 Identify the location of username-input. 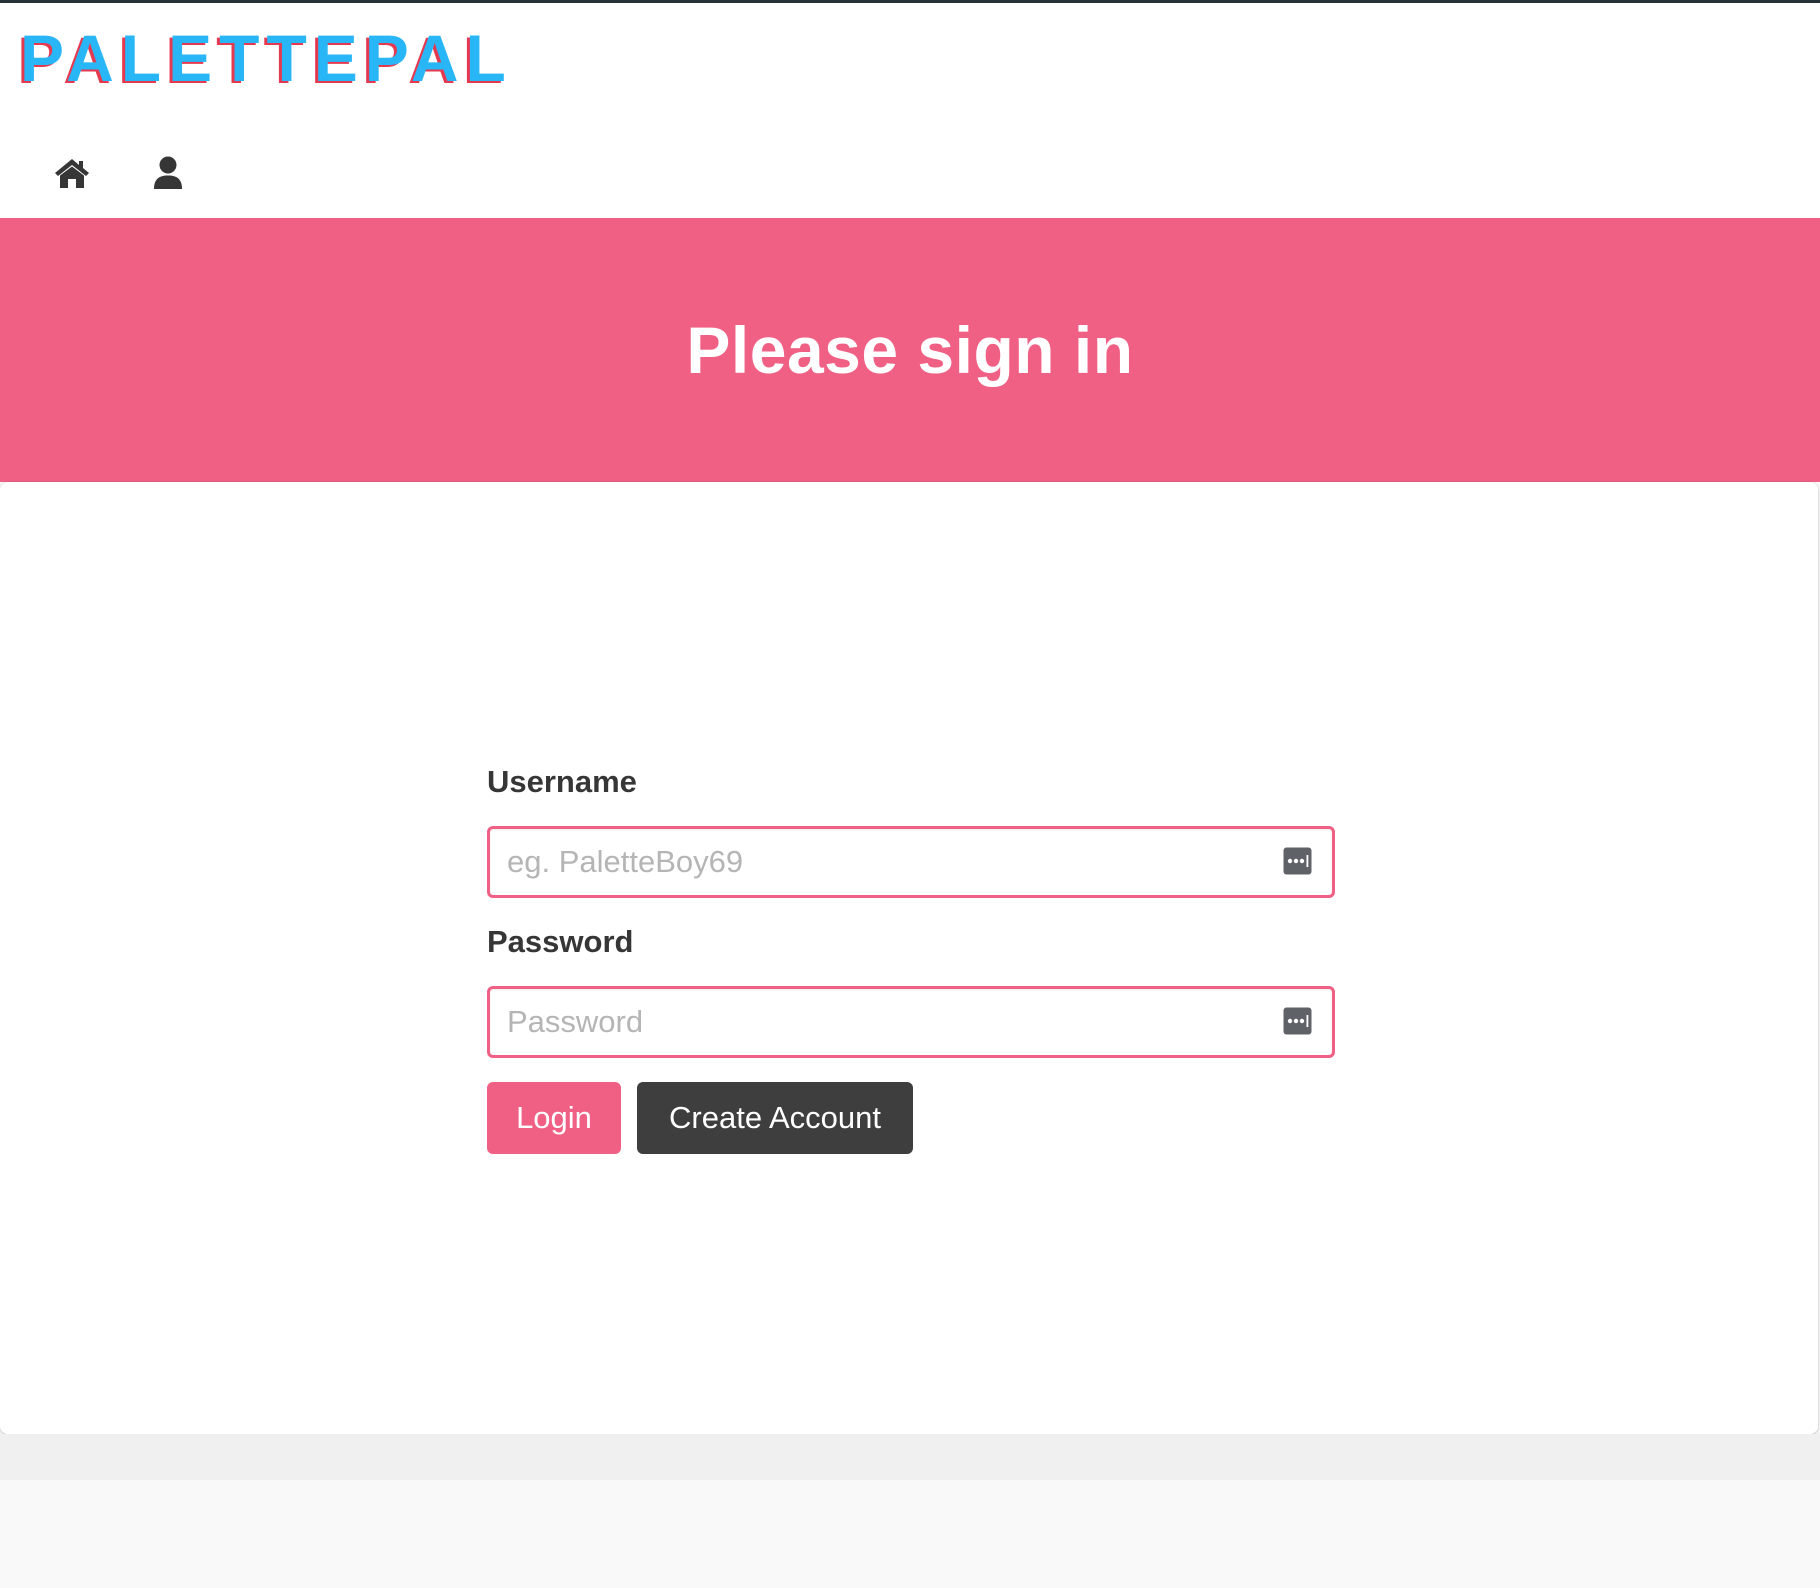
(911, 862).